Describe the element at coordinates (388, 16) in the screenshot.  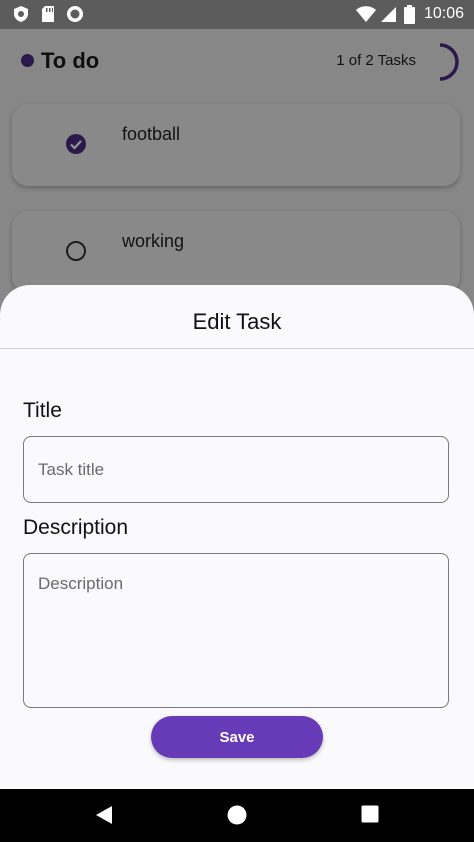
I see `cellular-signal-icon` at that location.